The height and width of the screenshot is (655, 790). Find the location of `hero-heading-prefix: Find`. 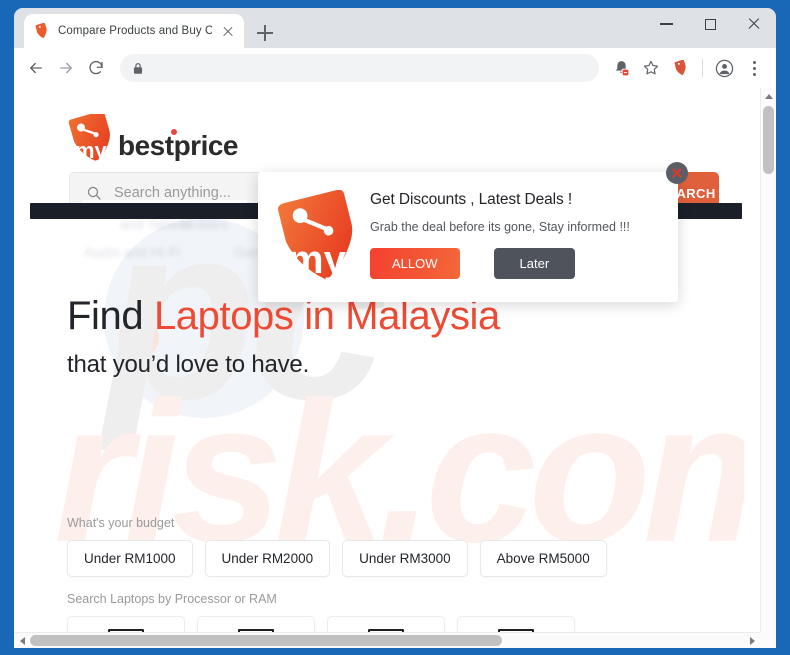

hero-heading-prefix: Find is located at coordinates (110, 316).